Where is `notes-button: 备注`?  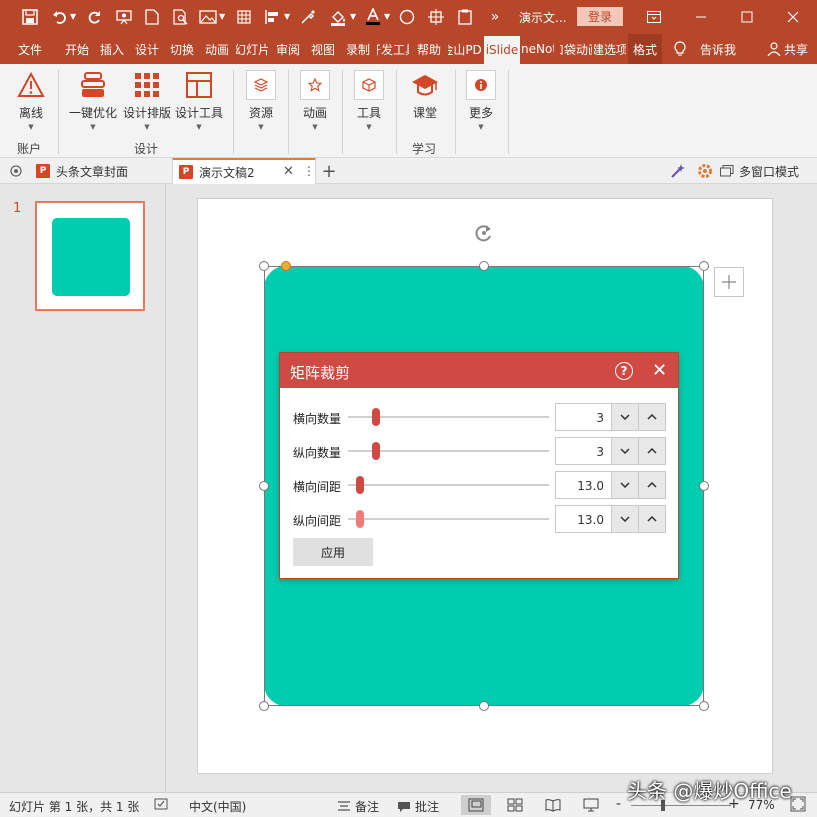 notes-button: 备注 is located at coordinates (358, 806).